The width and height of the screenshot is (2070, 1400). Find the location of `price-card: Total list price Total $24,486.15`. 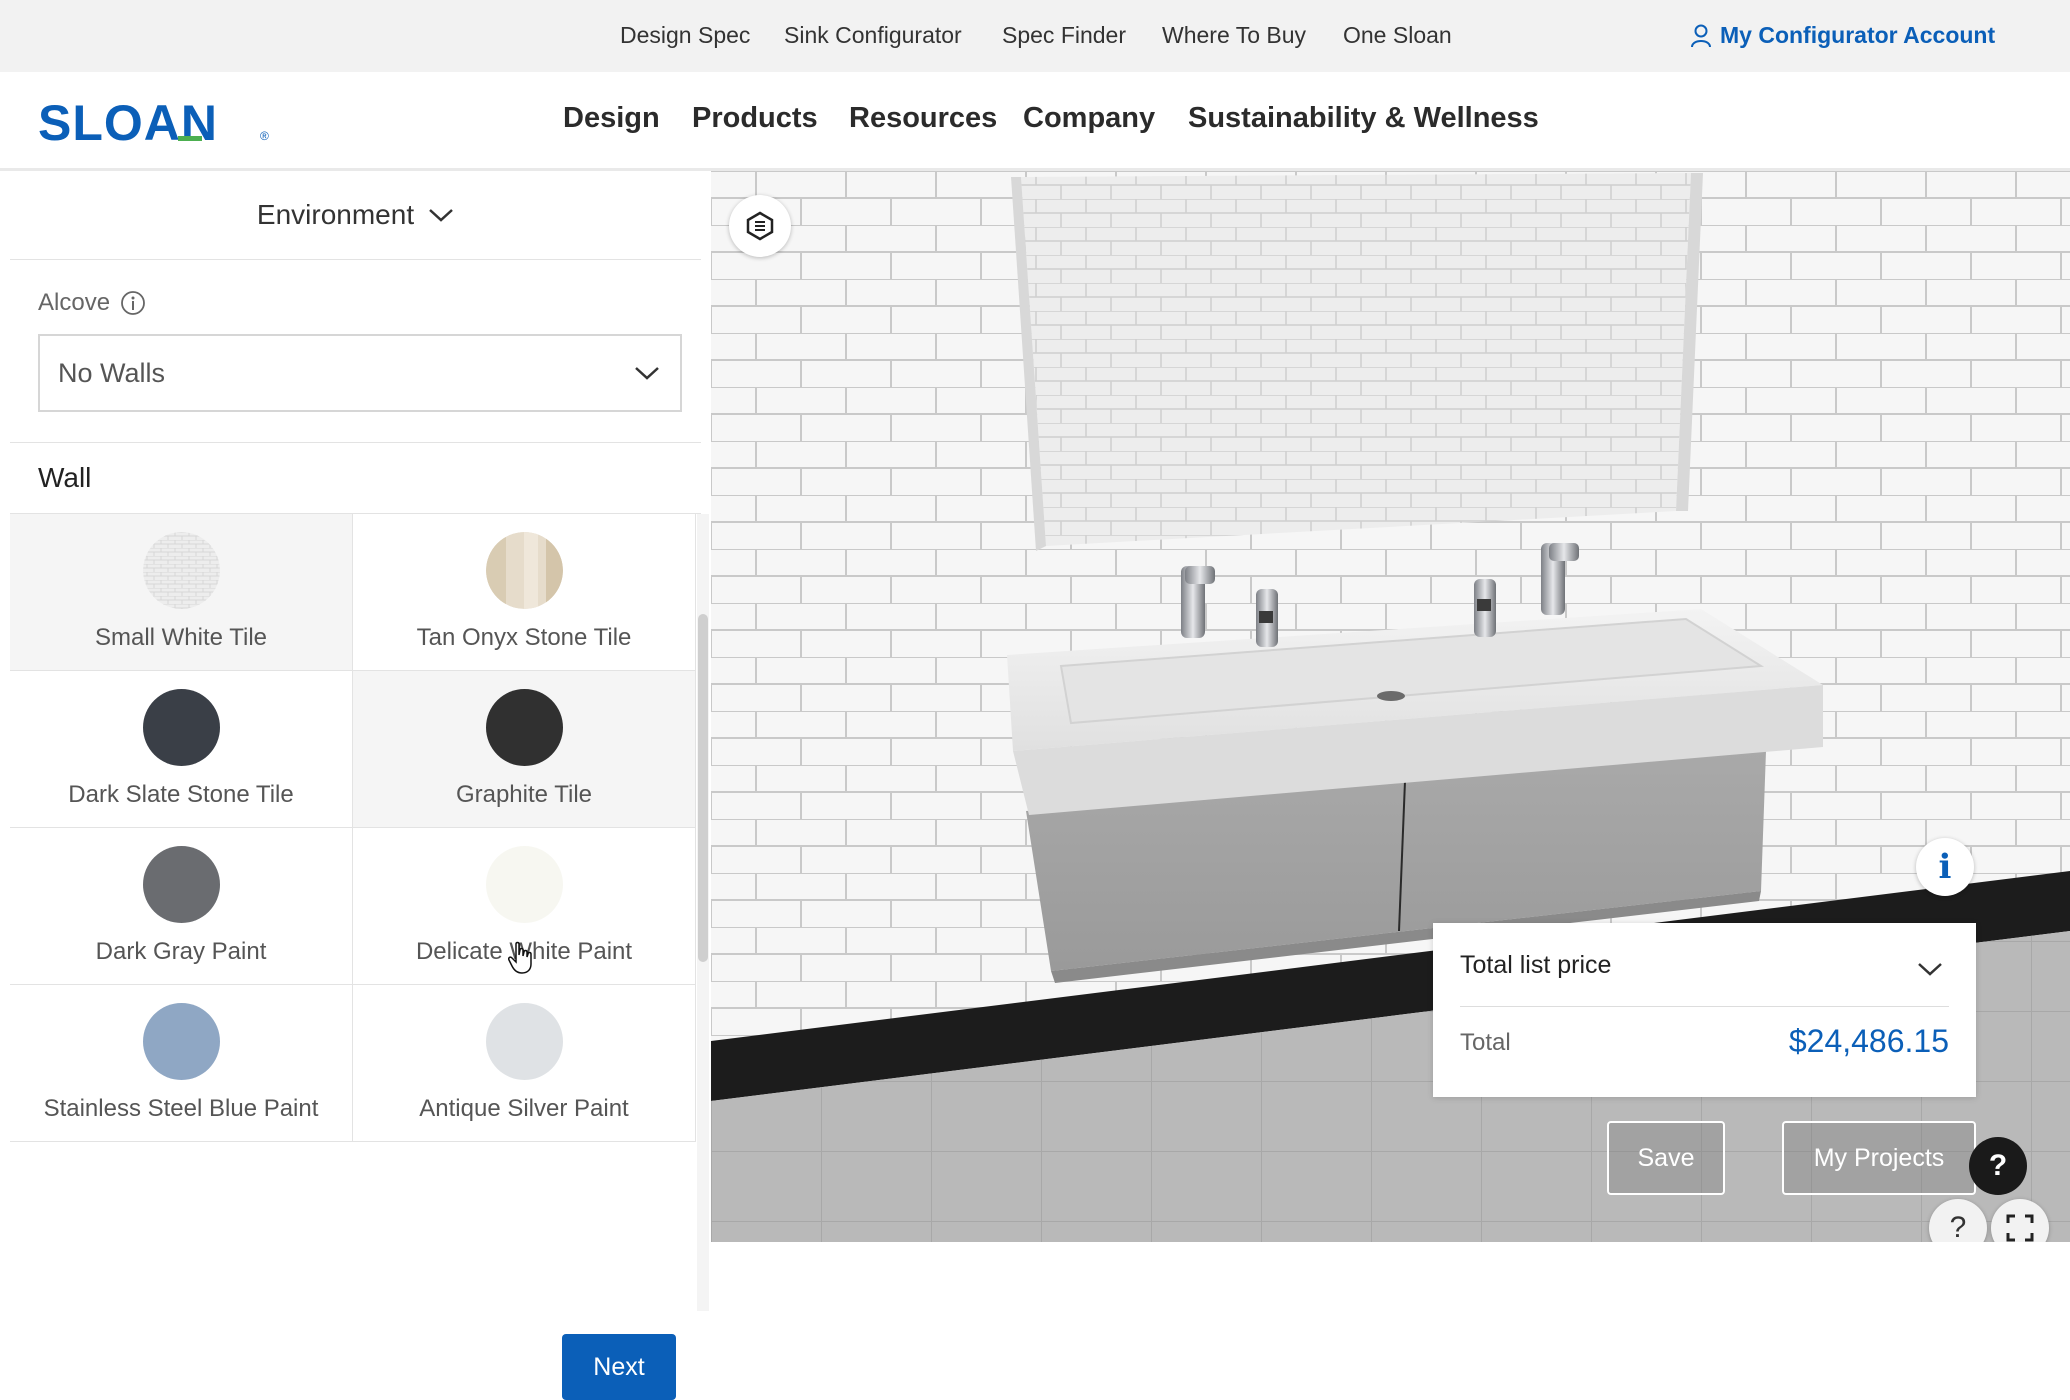

price-card: Total list price Total $24,486.15 is located at coordinates (1704, 1010).